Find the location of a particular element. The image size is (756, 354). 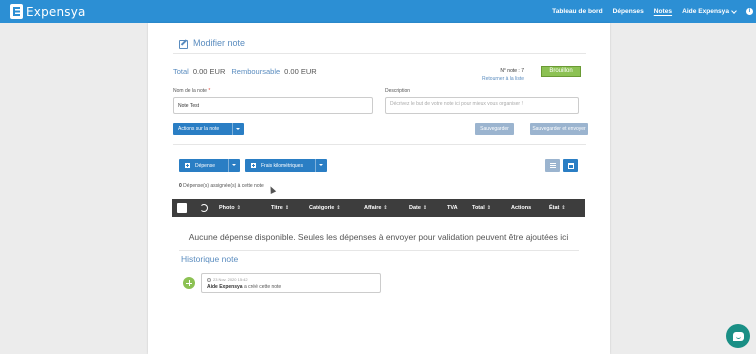

clock-icon is located at coordinates (209, 279).